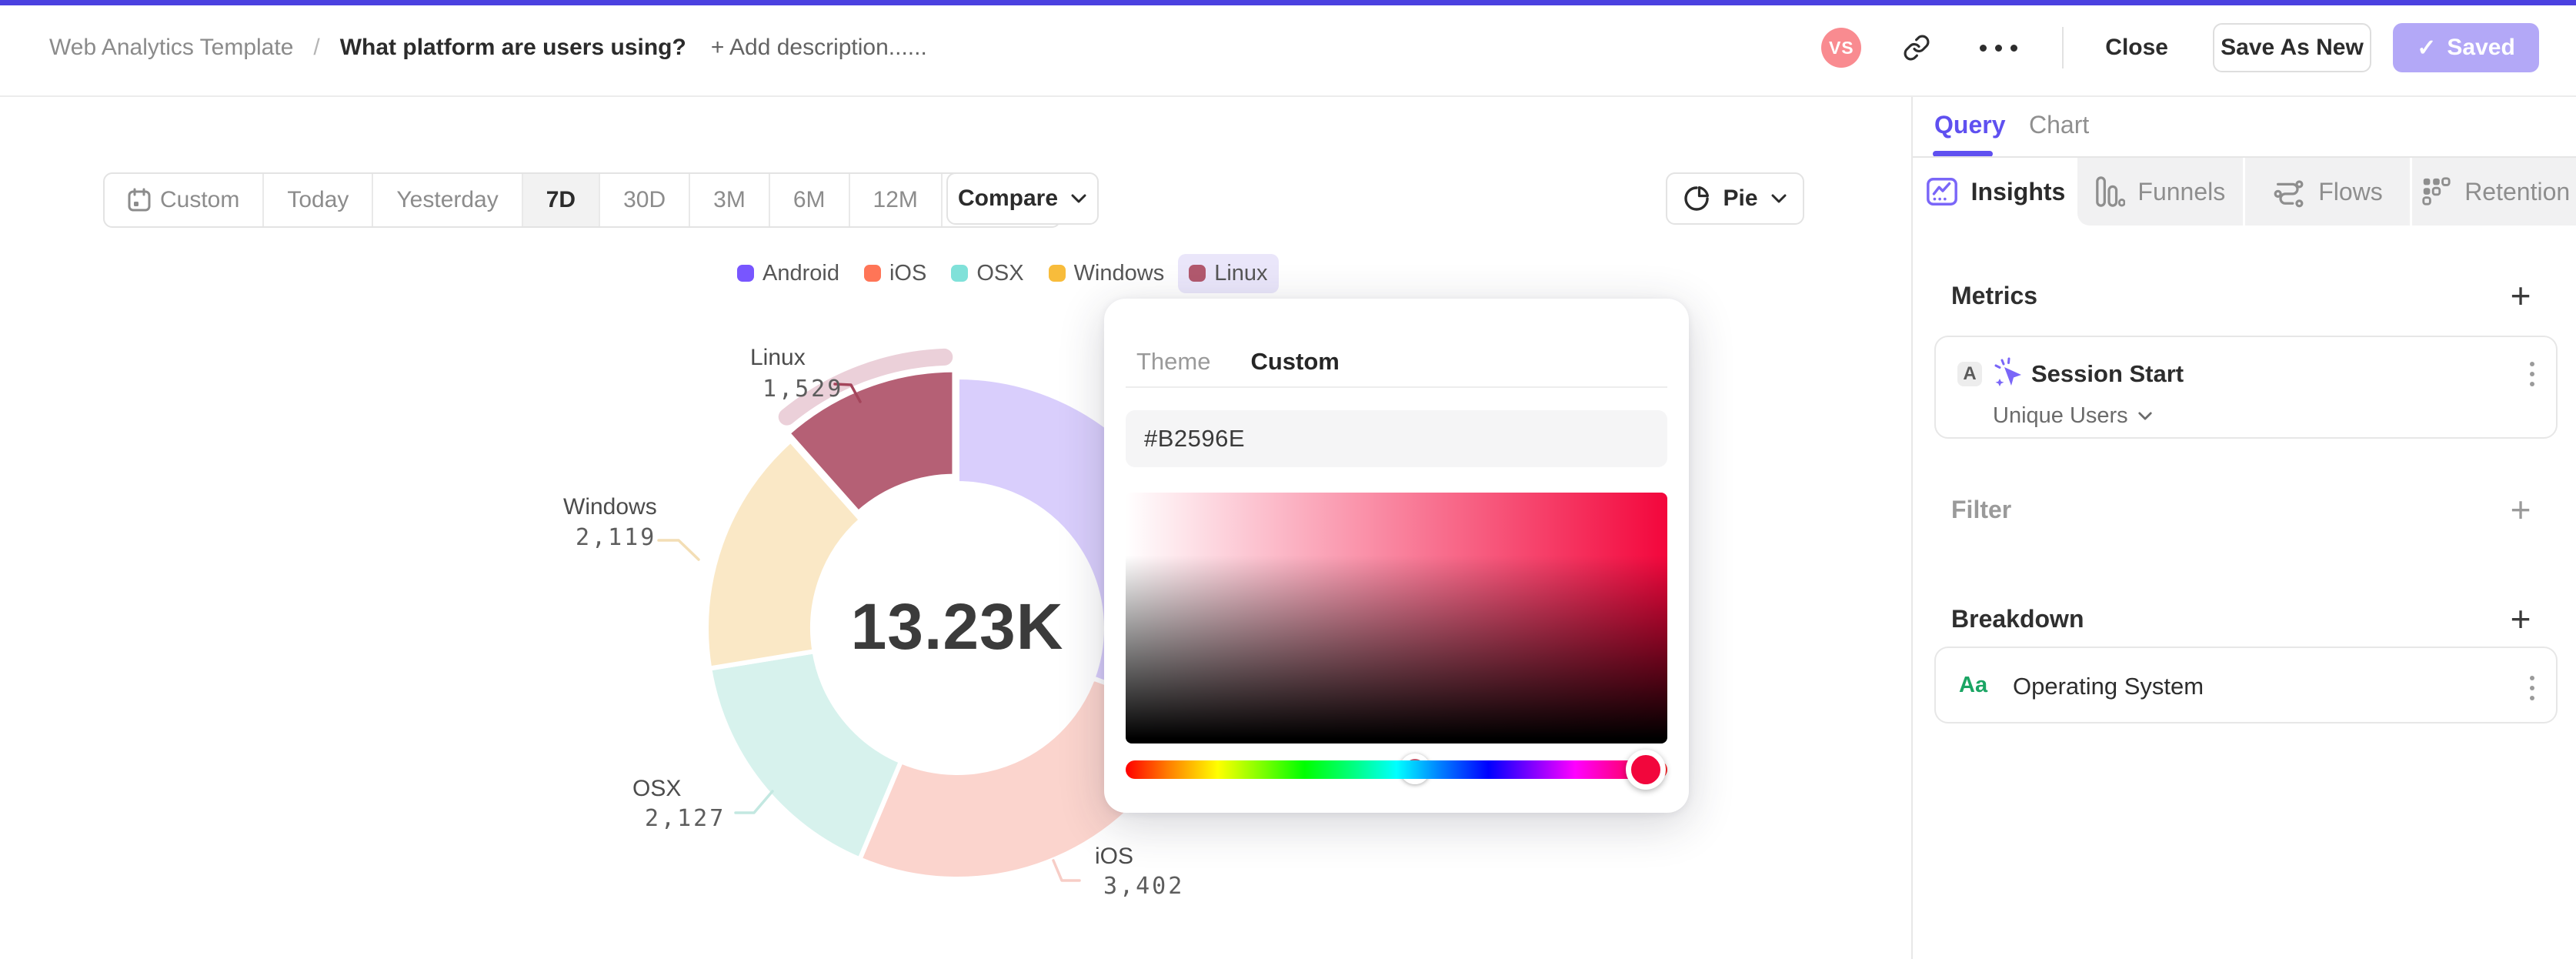  What do you see at coordinates (1735, 198) in the screenshot?
I see `chart-type-button: Pie` at bounding box center [1735, 198].